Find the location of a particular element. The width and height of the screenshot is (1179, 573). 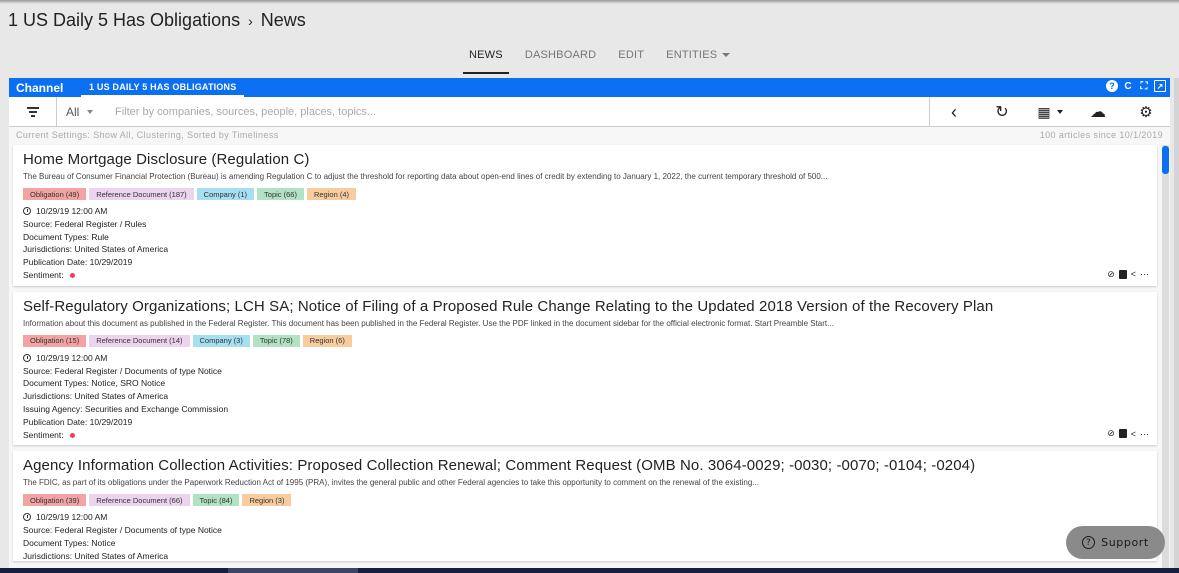

chevron-left-icon: ‹ is located at coordinates (954, 111).